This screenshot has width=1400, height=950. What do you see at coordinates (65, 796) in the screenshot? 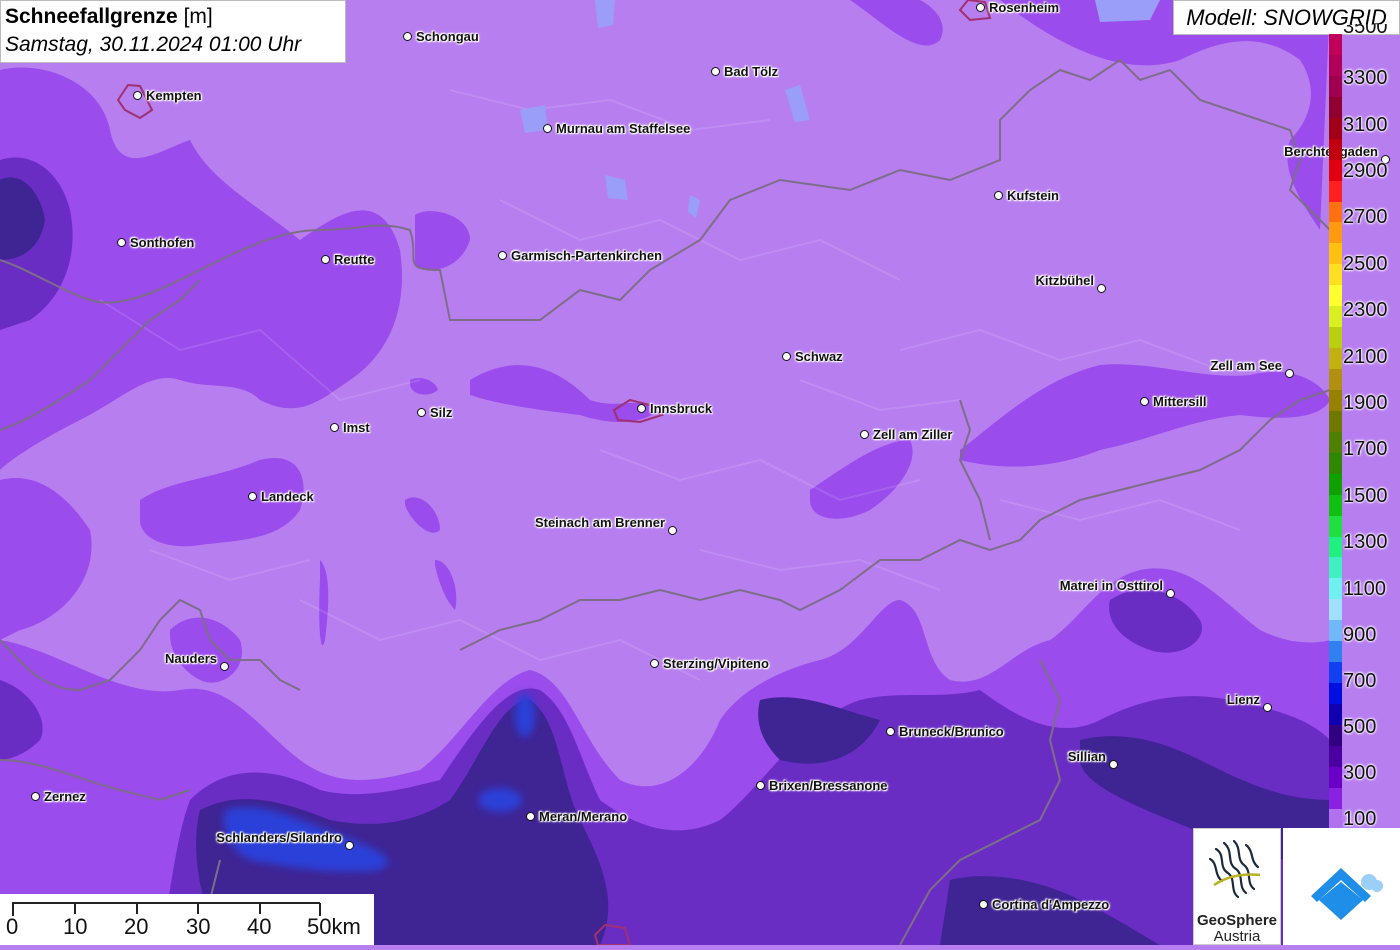
I see `city-label: Zernez` at bounding box center [65, 796].